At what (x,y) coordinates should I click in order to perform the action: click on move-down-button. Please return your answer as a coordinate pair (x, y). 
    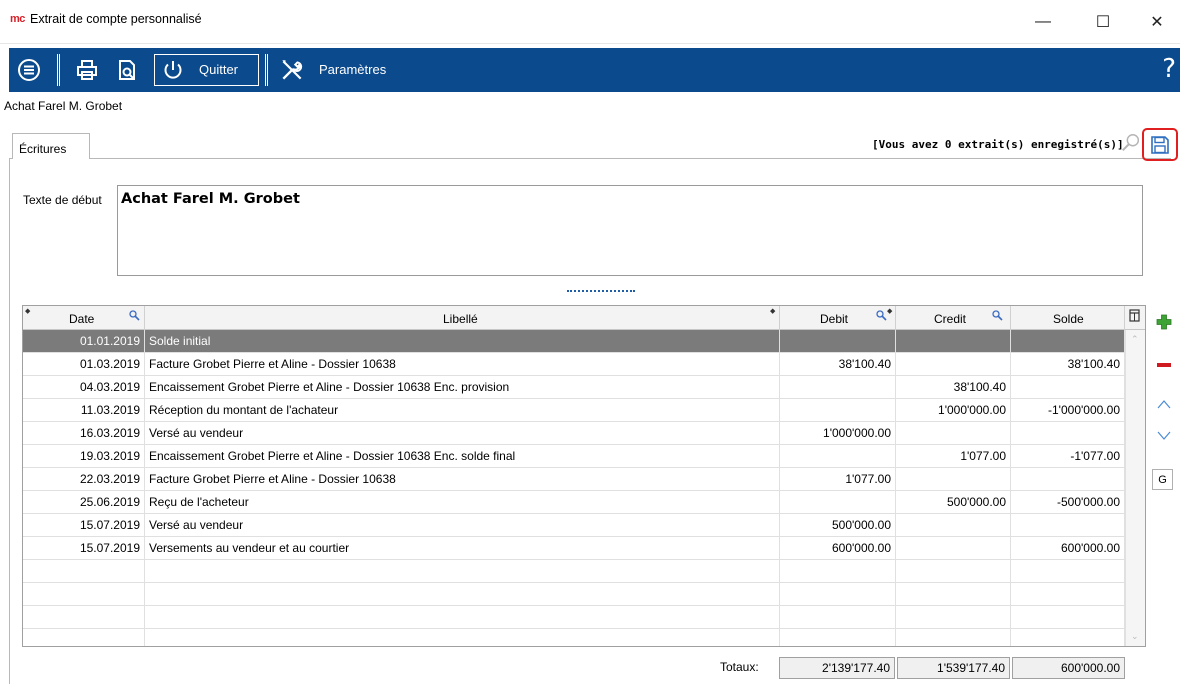
    Looking at the image, I should click on (1164, 436).